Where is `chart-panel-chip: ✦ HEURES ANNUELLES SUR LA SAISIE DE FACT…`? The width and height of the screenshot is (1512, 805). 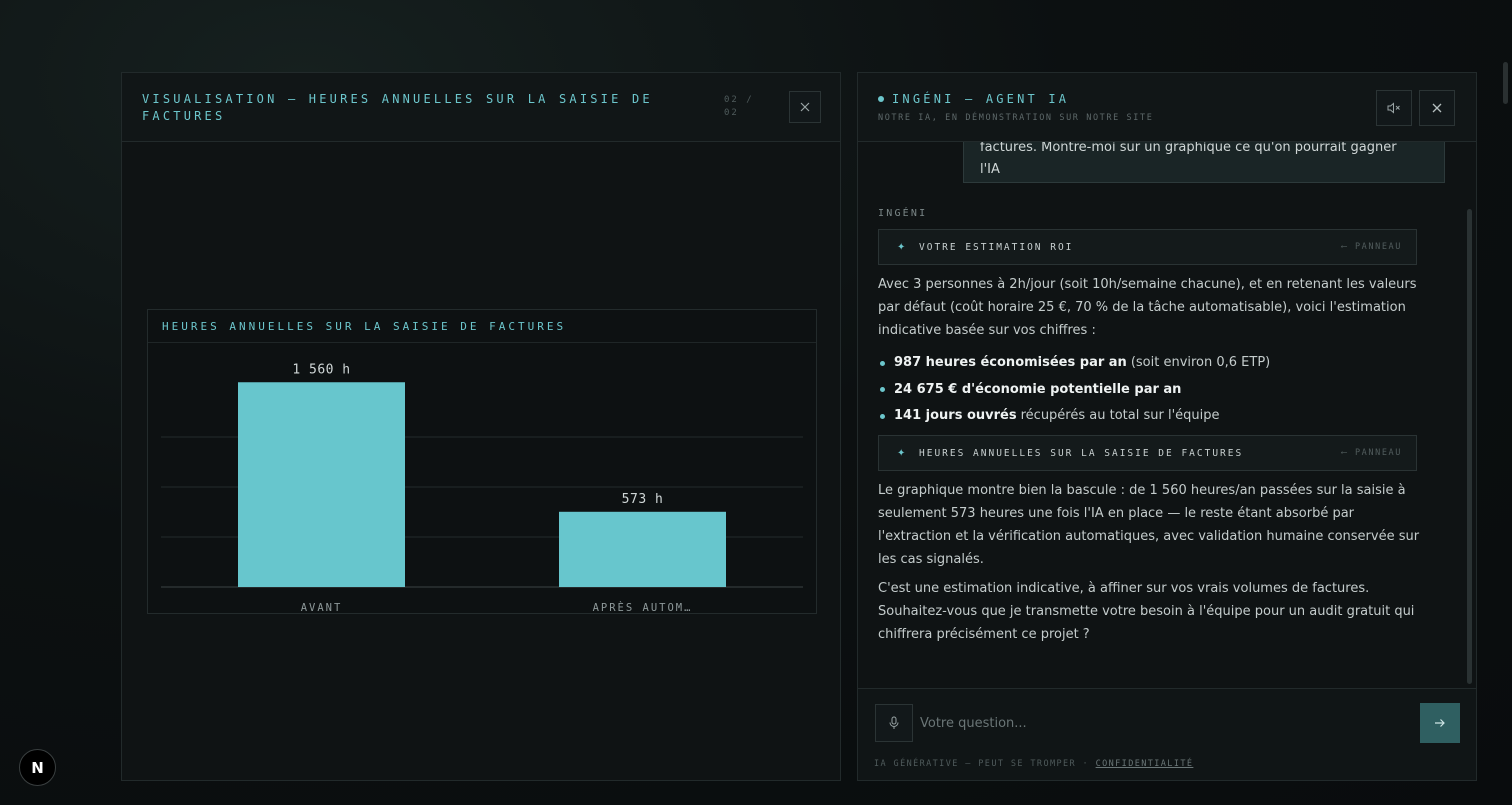 chart-panel-chip: ✦ HEURES ANNUELLES SUR LA SAISIE DE FACT… is located at coordinates (1147, 453).